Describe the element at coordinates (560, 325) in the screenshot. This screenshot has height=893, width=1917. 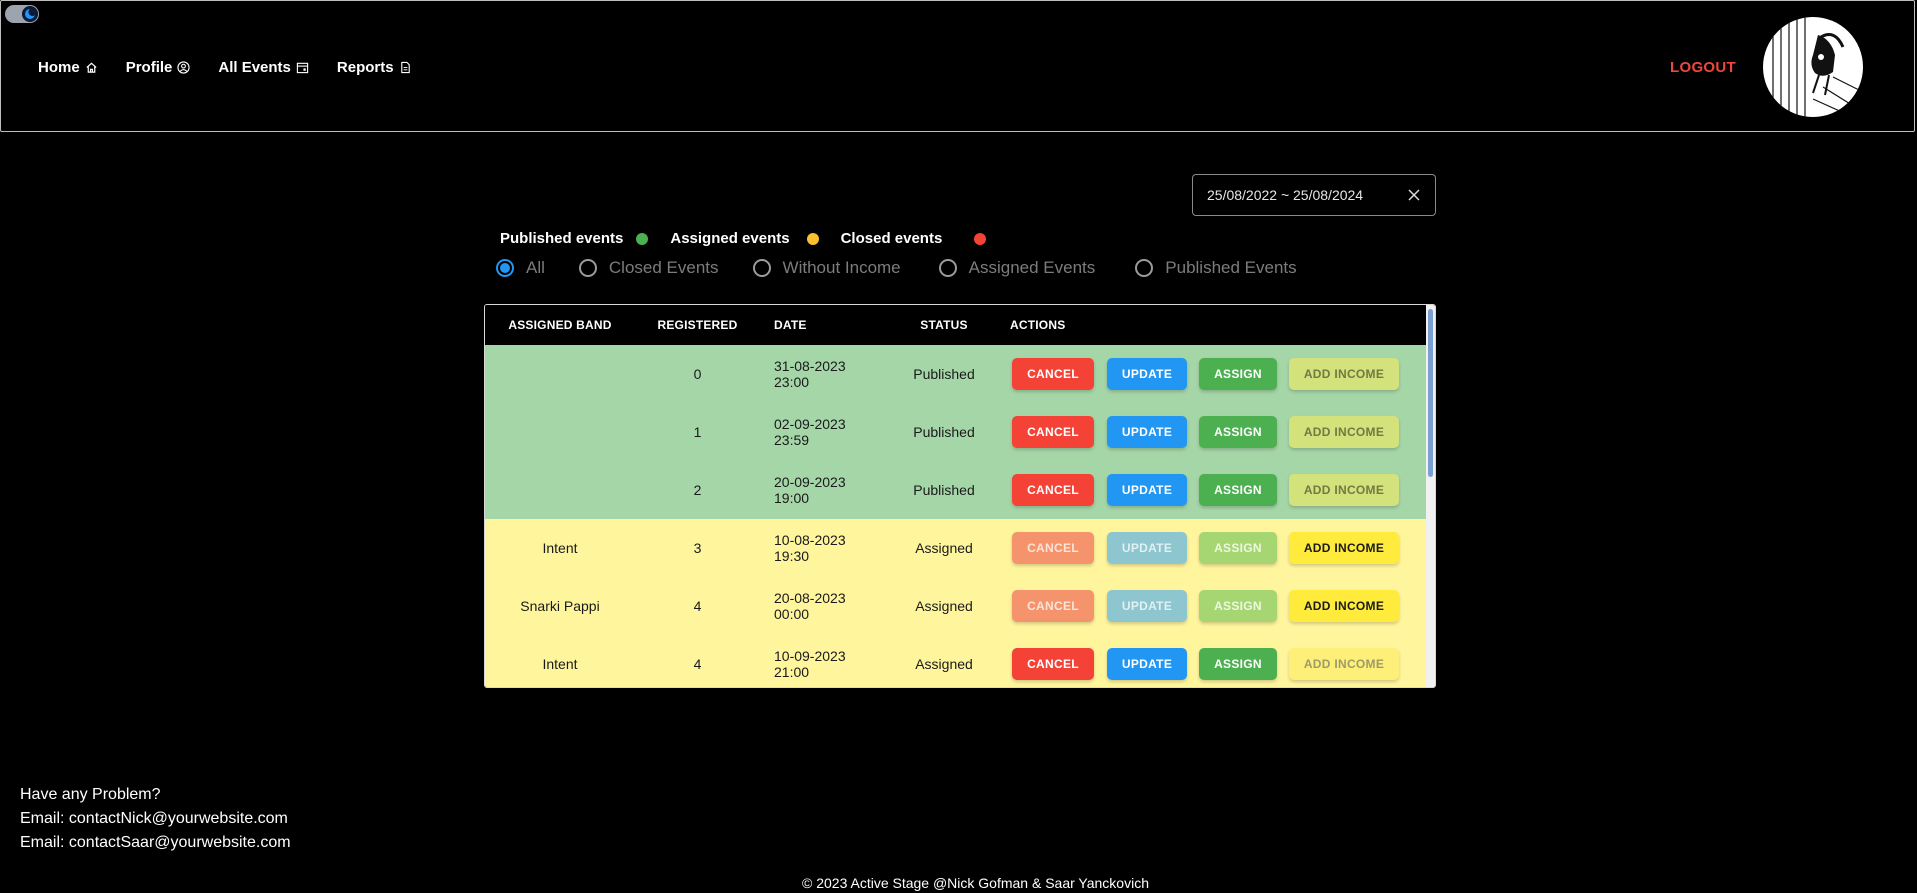
I see `col-header-band: ASSIGNED BAND` at that location.